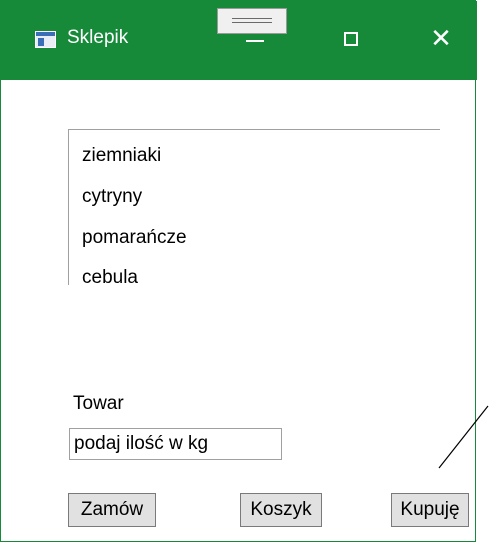 This screenshot has width=489, height=545. What do you see at coordinates (430, 510) in the screenshot?
I see `buy-button: Kupuję` at bounding box center [430, 510].